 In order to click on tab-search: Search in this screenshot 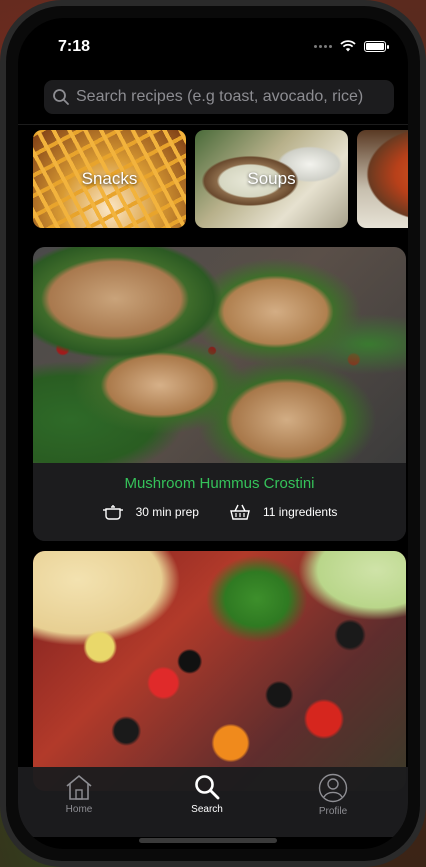, I will do `click(207, 794)`.